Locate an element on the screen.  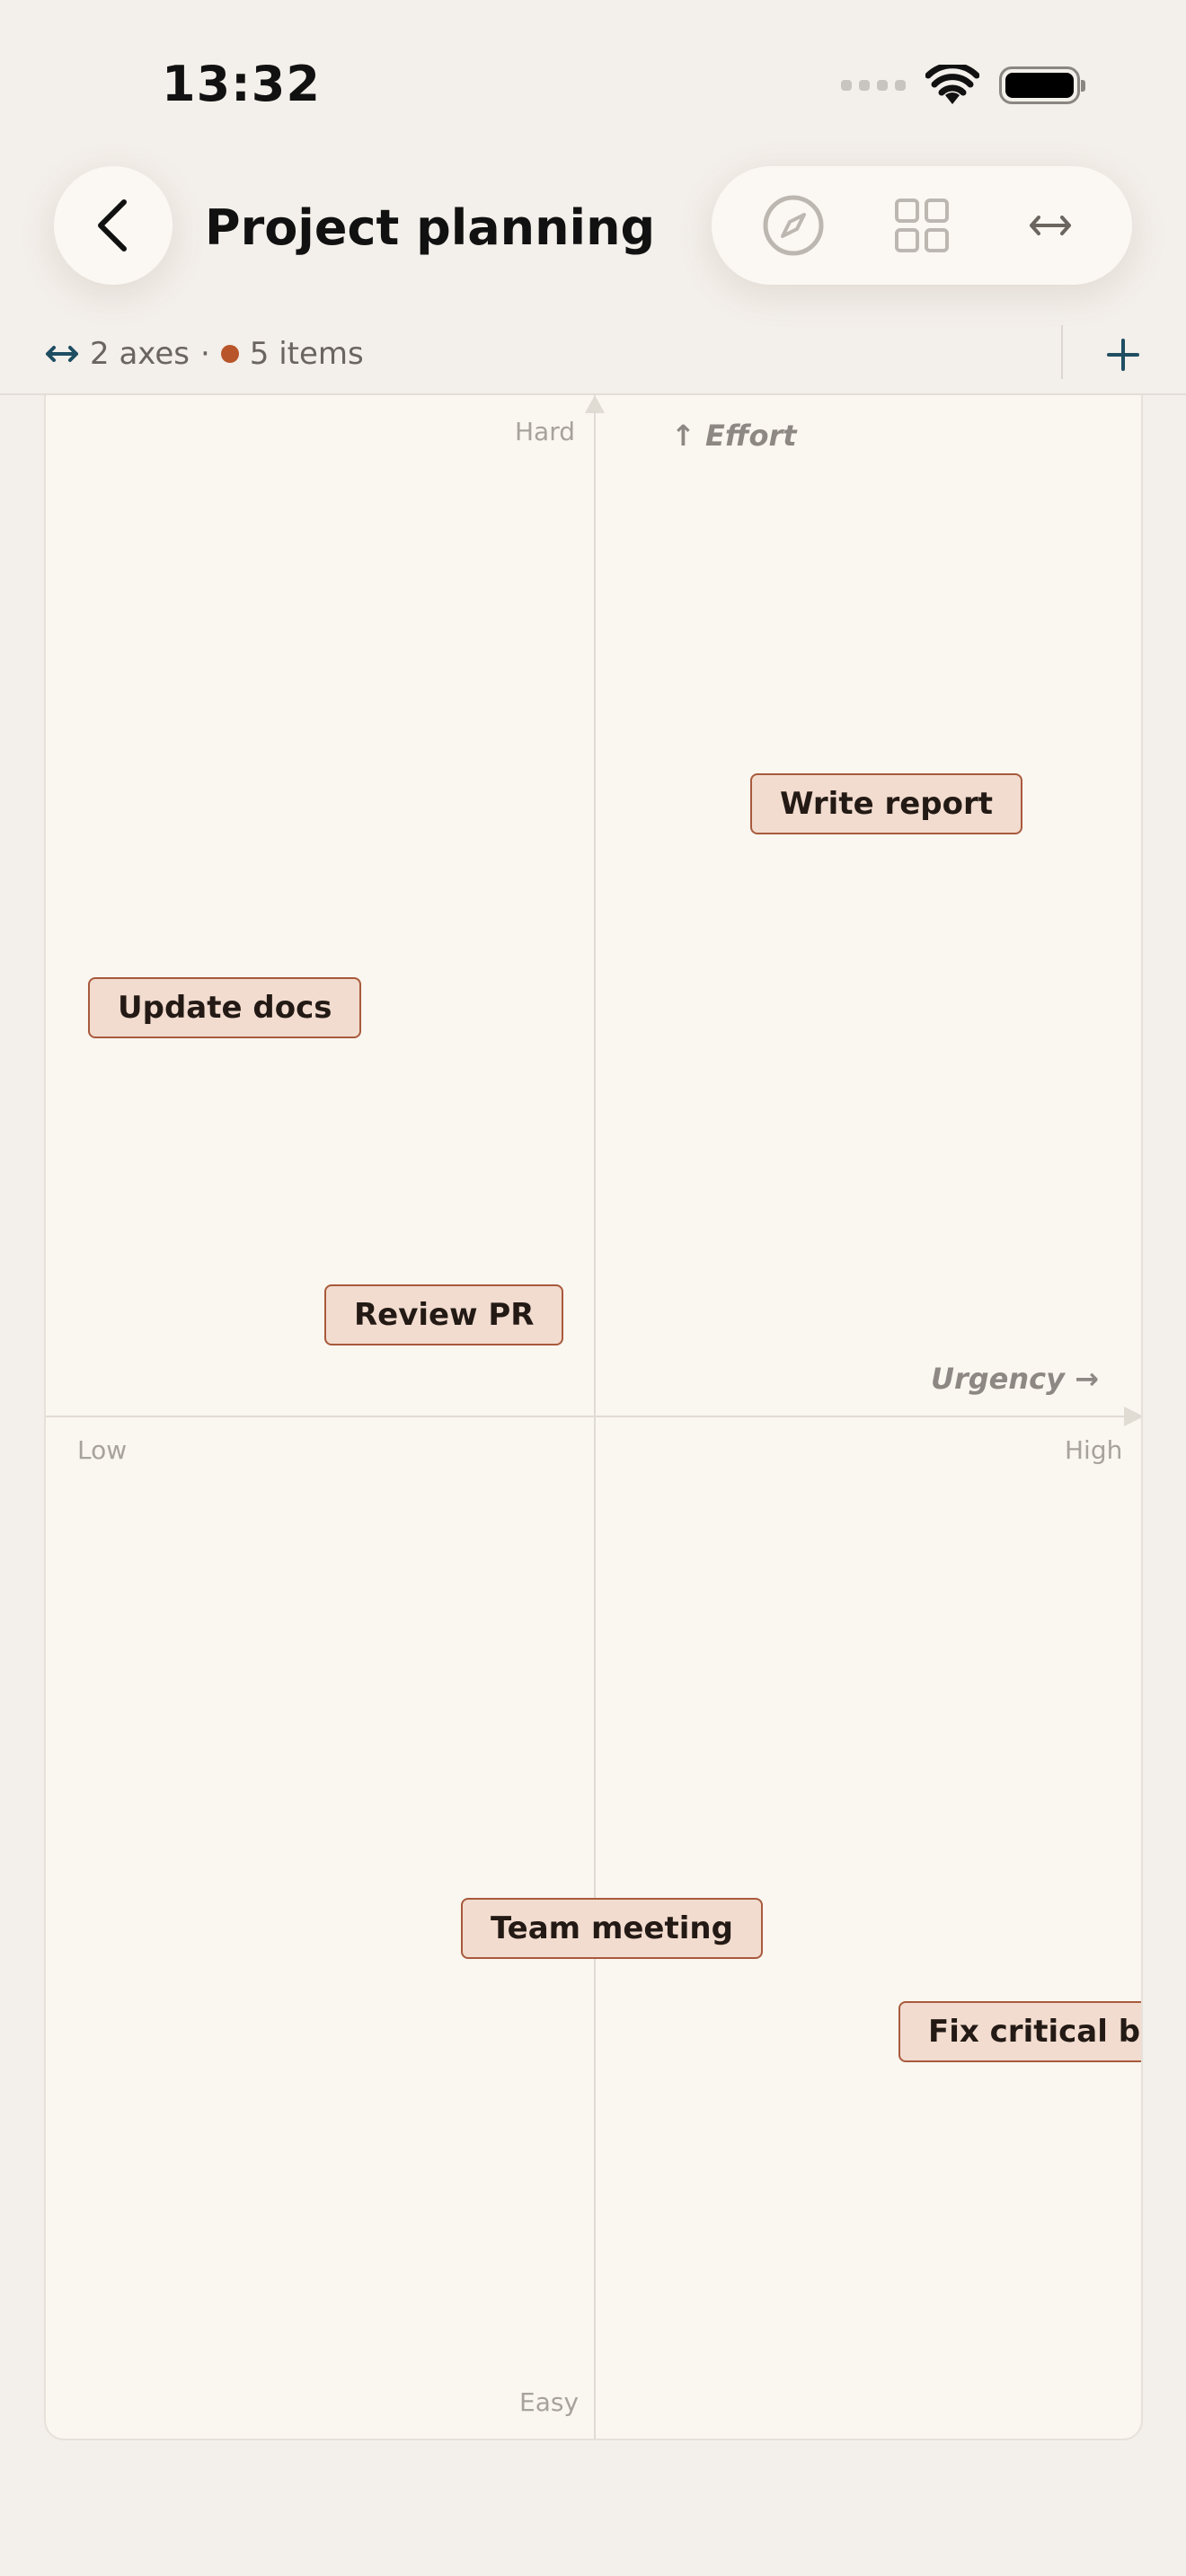
page-title: Project planning is located at coordinates (430, 227).